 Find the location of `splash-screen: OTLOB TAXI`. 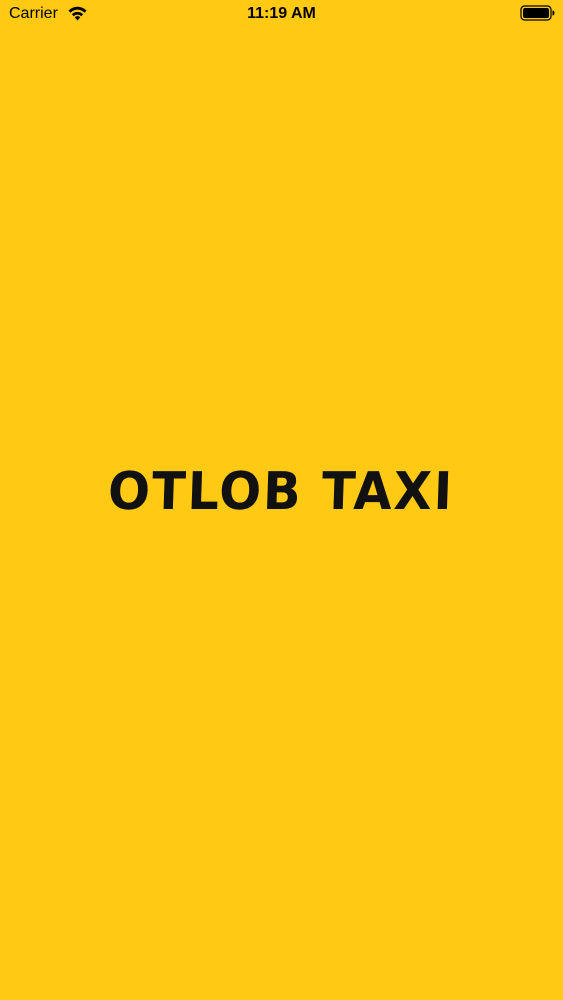

splash-screen: OTLOB TAXI is located at coordinates (281, 492).